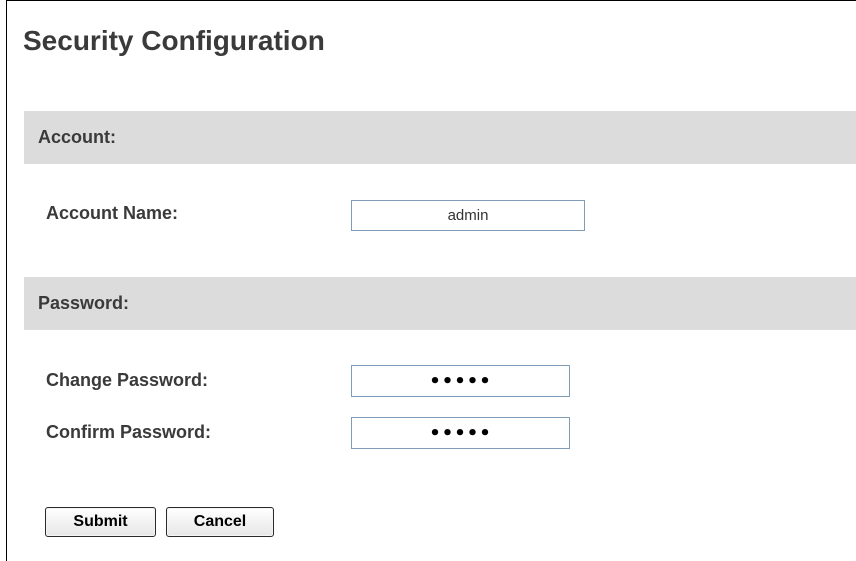 The width and height of the screenshot is (856, 561). Describe the element at coordinates (440, 137) in the screenshot. I see `account-section-header: Account:` at that location.